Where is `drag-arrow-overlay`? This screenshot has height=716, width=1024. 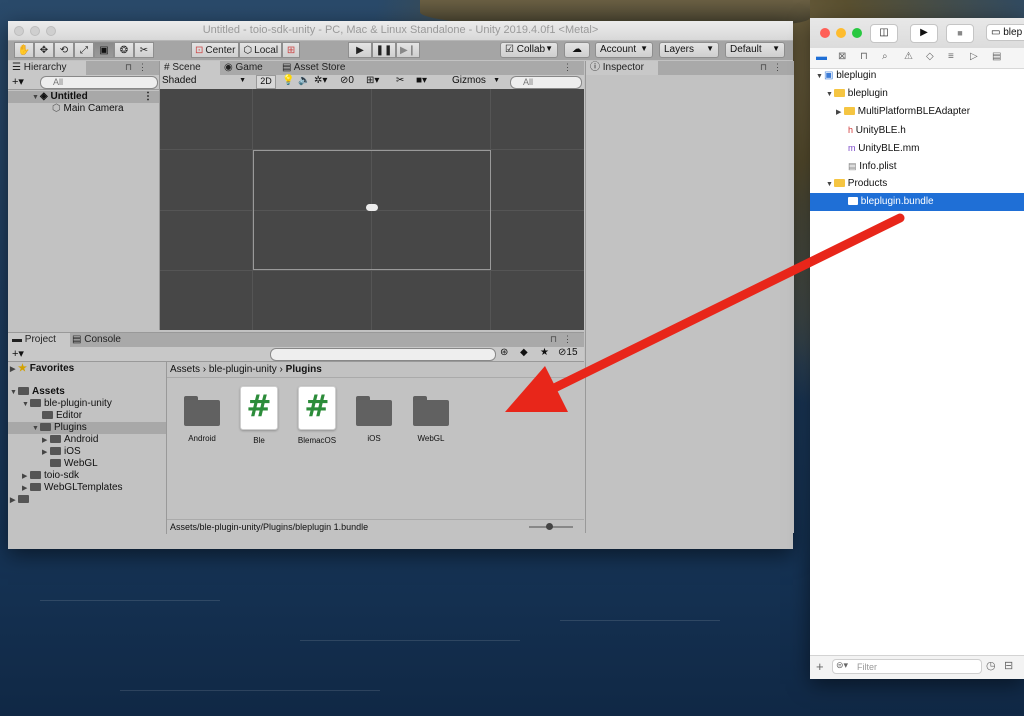 drag-arrow-overlay is located at coordinates (705, 312).